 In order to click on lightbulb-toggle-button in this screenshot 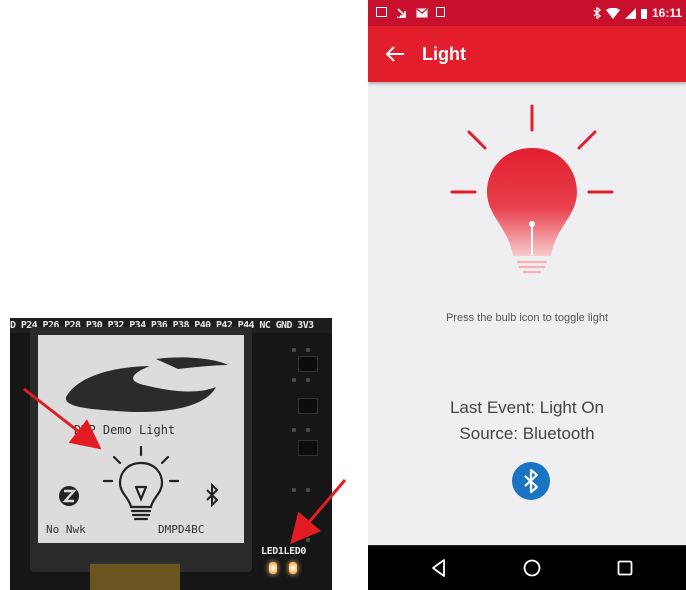, I will do `click(532, 190)`.